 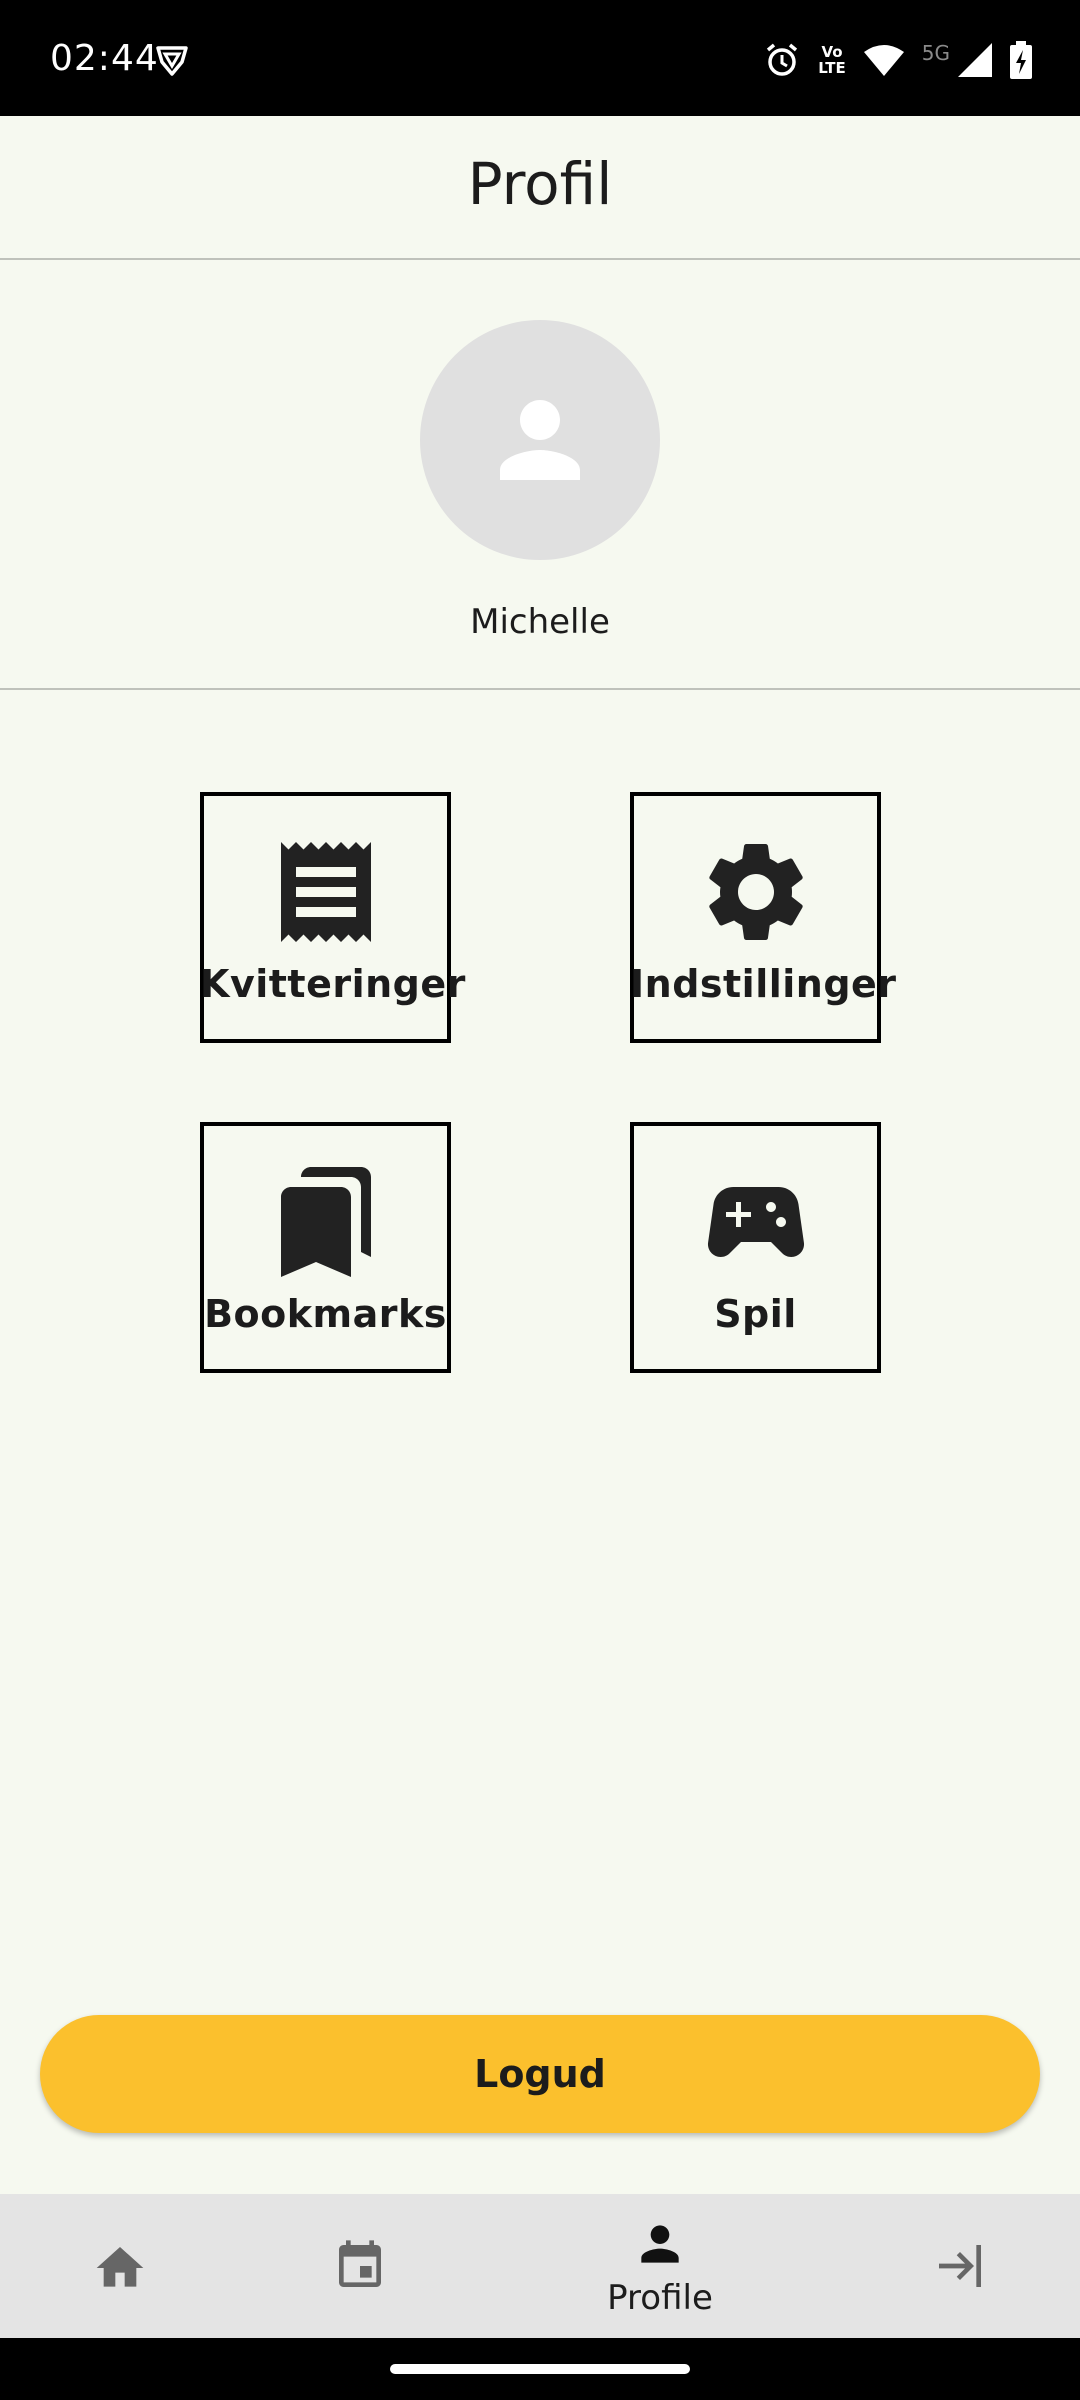 What do you see at coordinates (763, 984) in the screenshot?
I see `settings-tile-label: Indstillinger` at bounding box center [763, 984].